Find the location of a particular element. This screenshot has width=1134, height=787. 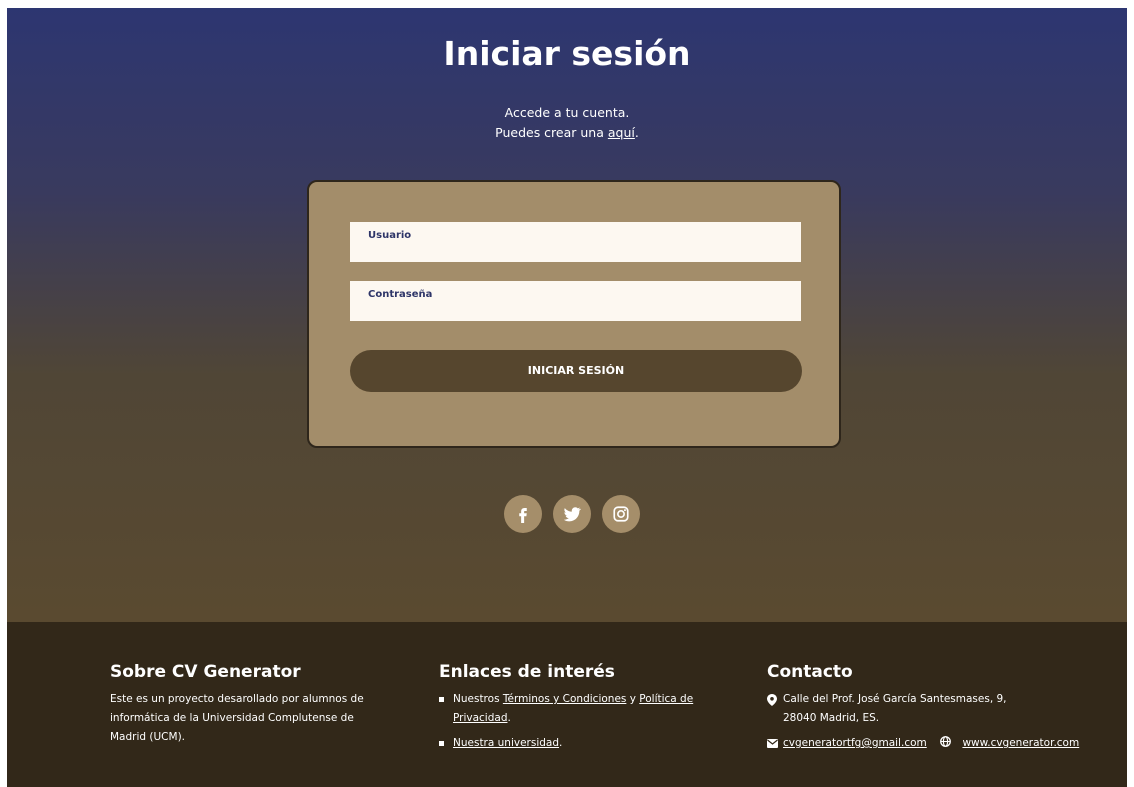

location-pin-icon is located at coordinates (772, 700).